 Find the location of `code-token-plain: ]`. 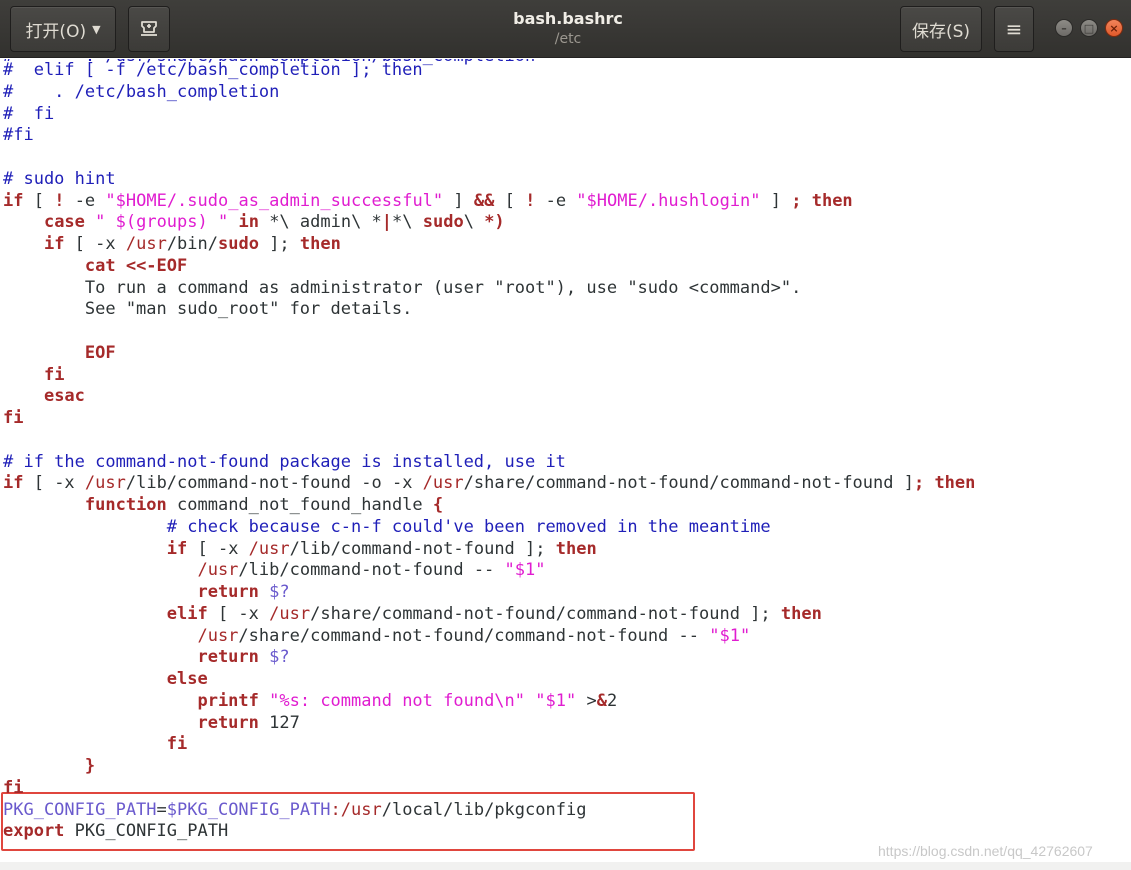

code-token-plain: ] is located at coordinates (776, 200).